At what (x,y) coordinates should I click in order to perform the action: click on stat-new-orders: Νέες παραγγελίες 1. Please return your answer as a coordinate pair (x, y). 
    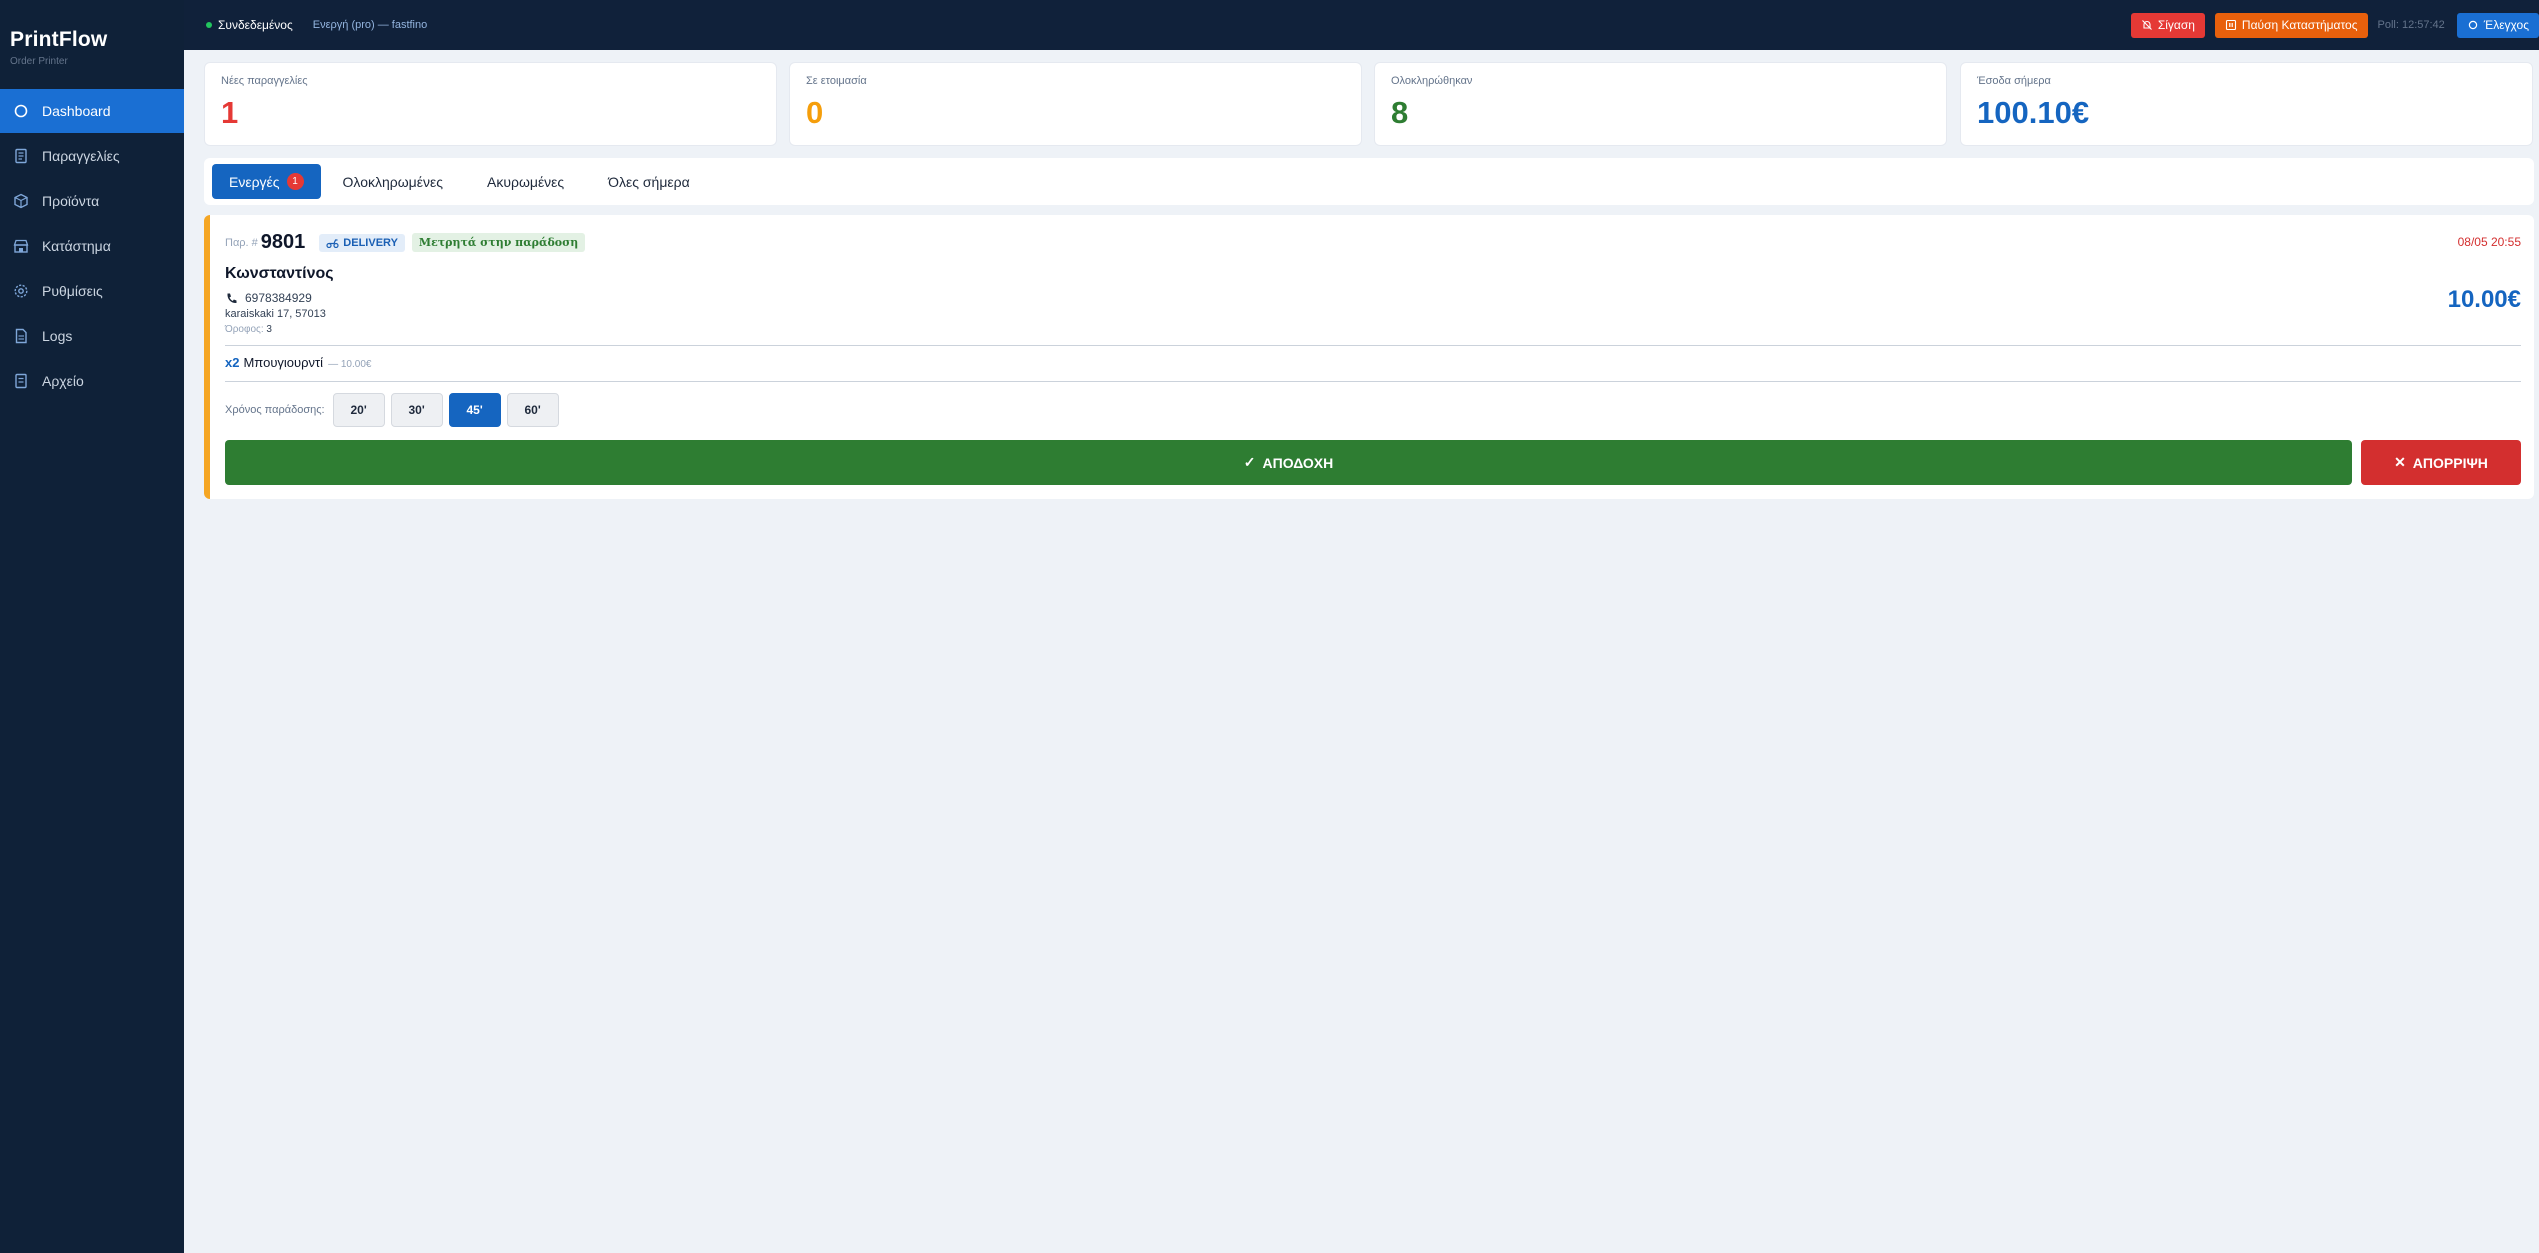
    Looking at the image, I should click on (490, 104).